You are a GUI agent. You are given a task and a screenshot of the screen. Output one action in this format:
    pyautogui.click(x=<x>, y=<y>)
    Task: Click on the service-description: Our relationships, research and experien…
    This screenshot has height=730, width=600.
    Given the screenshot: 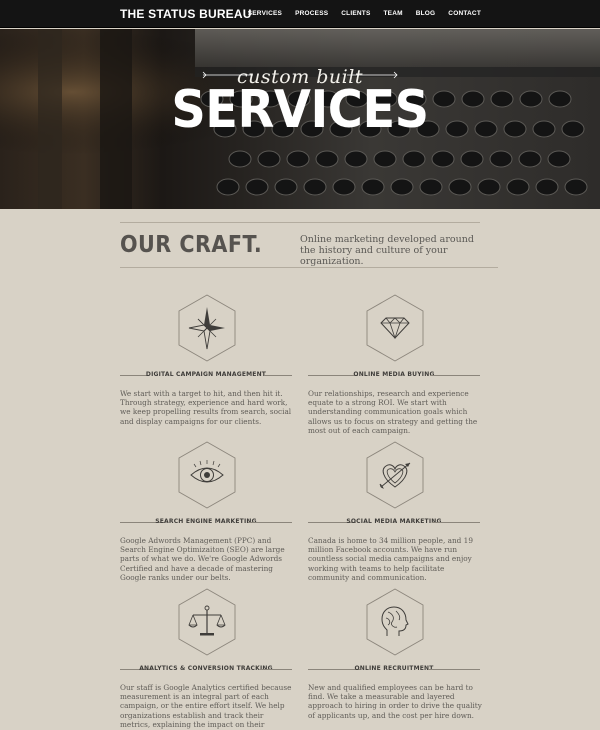 What is the action you would take?
    pyautogui.click(x=393, y=412)
    